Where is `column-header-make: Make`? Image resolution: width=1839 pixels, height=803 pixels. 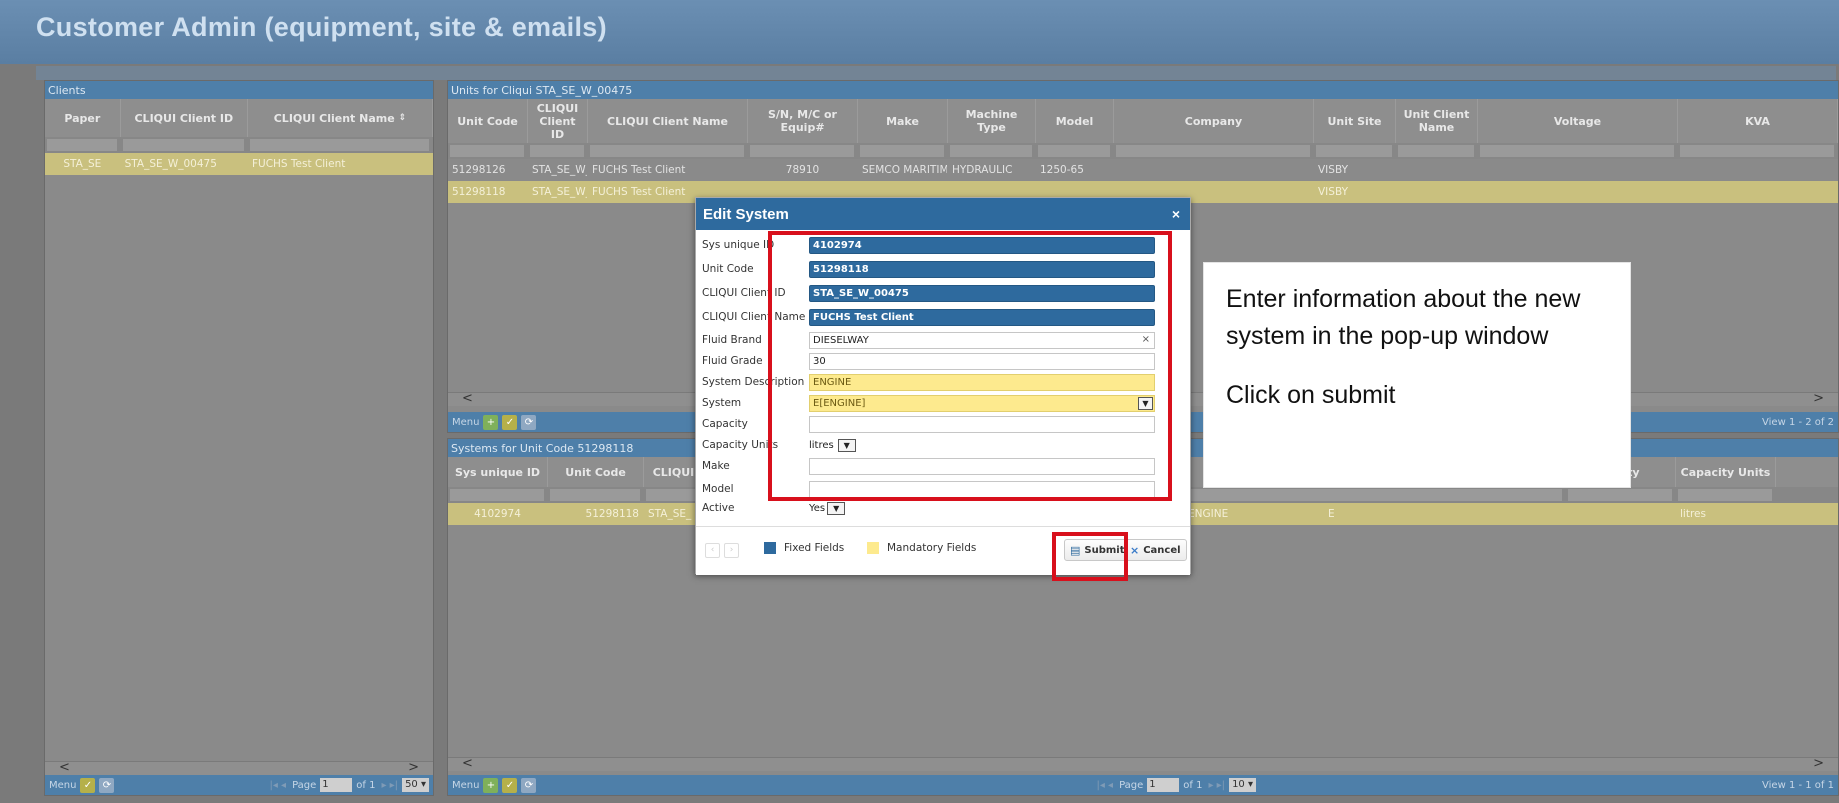 column-header-make: Make is located at coordinates (903, 121).